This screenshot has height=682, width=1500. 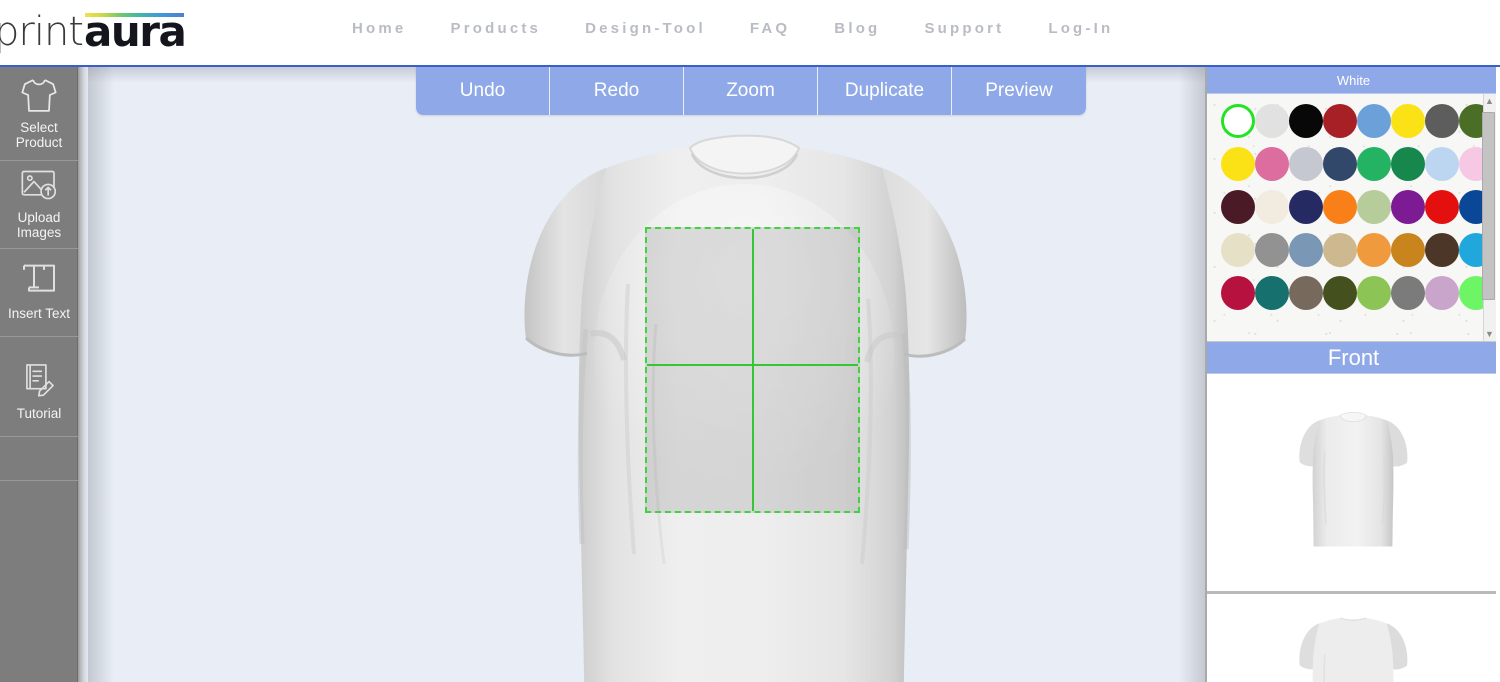 I want to click on redo-button: Redo, so click(x=617, y=91).